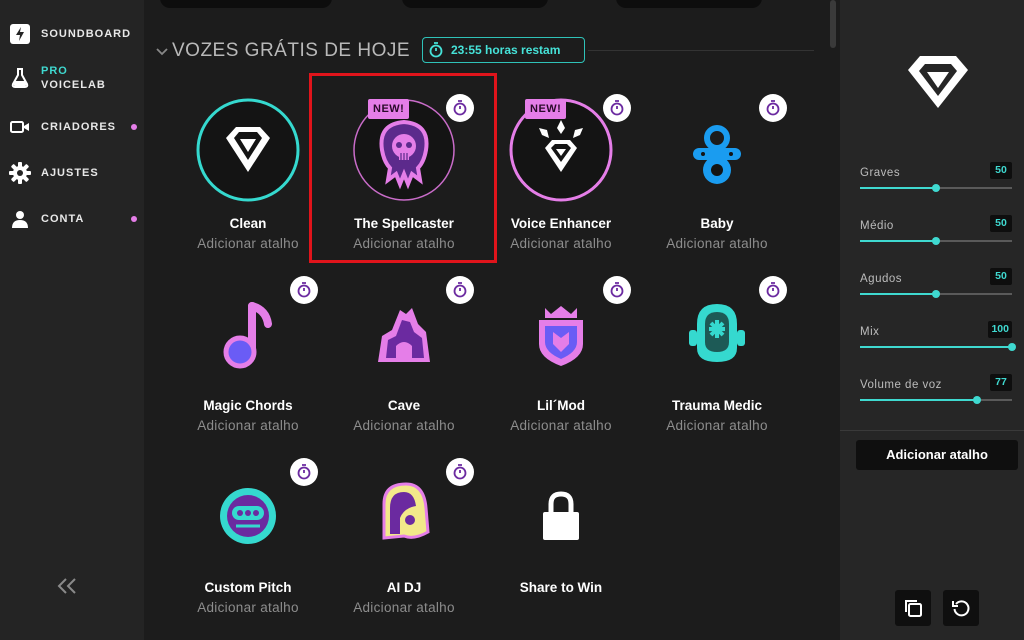 The width and height of the screenshot is (1024, 640). What do you see at coordinates (961, 608) in the screenshot?
I see `reset-button` at bounding box center [961, 608].